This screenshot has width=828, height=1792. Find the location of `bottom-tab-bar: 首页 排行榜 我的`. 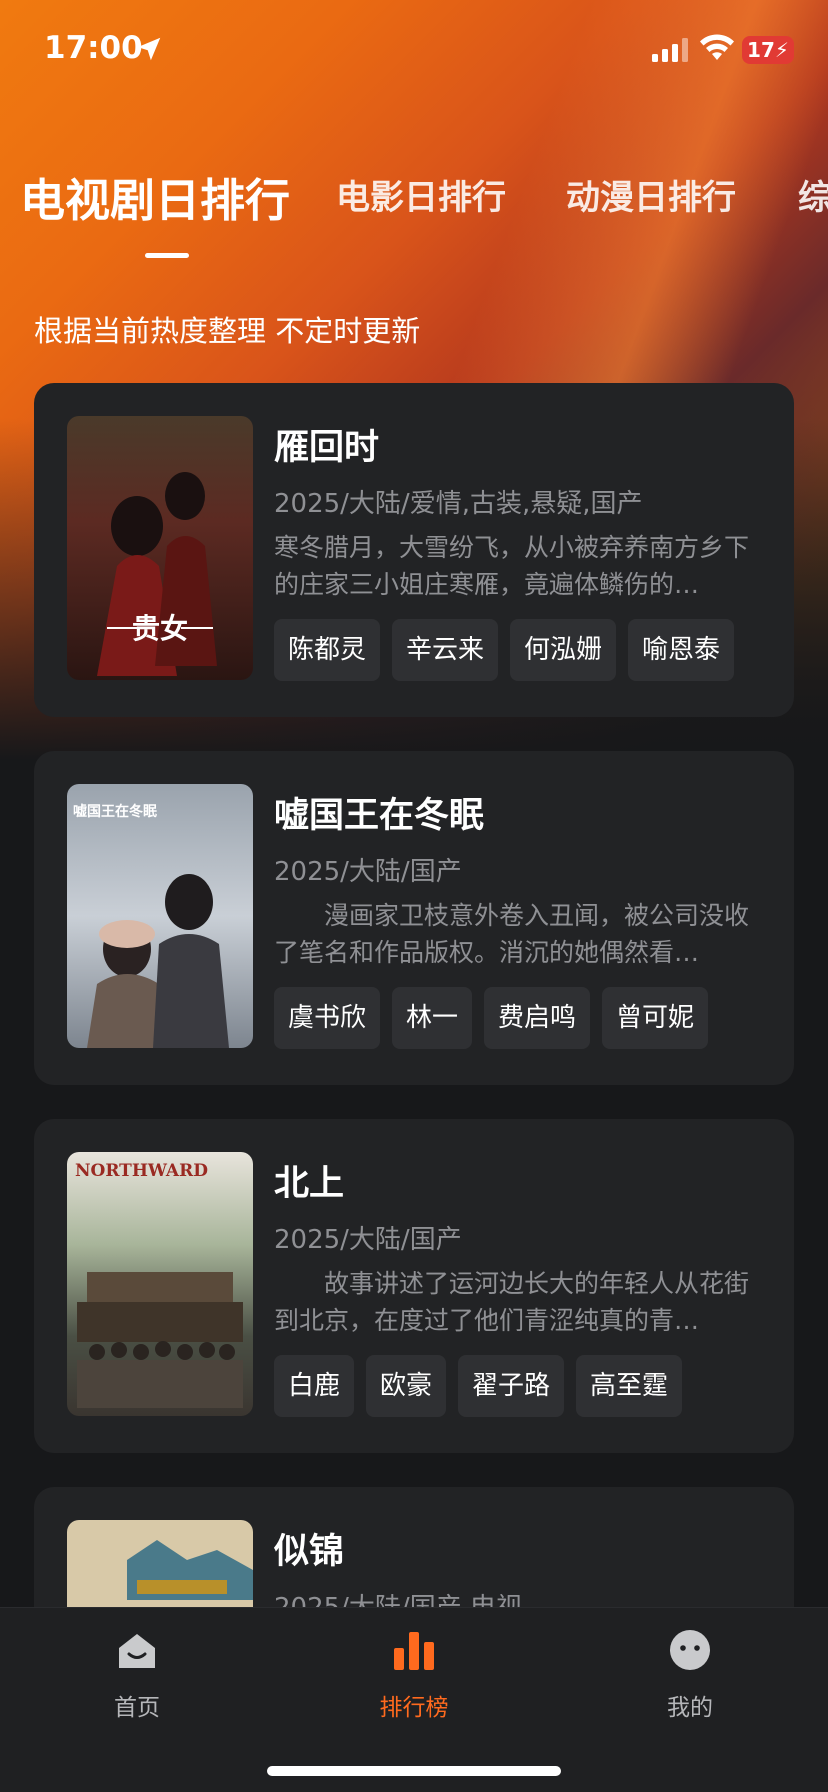

bottom-tab-bar: 首页 排行榜 我的 is located at coordinates (414, 1699).